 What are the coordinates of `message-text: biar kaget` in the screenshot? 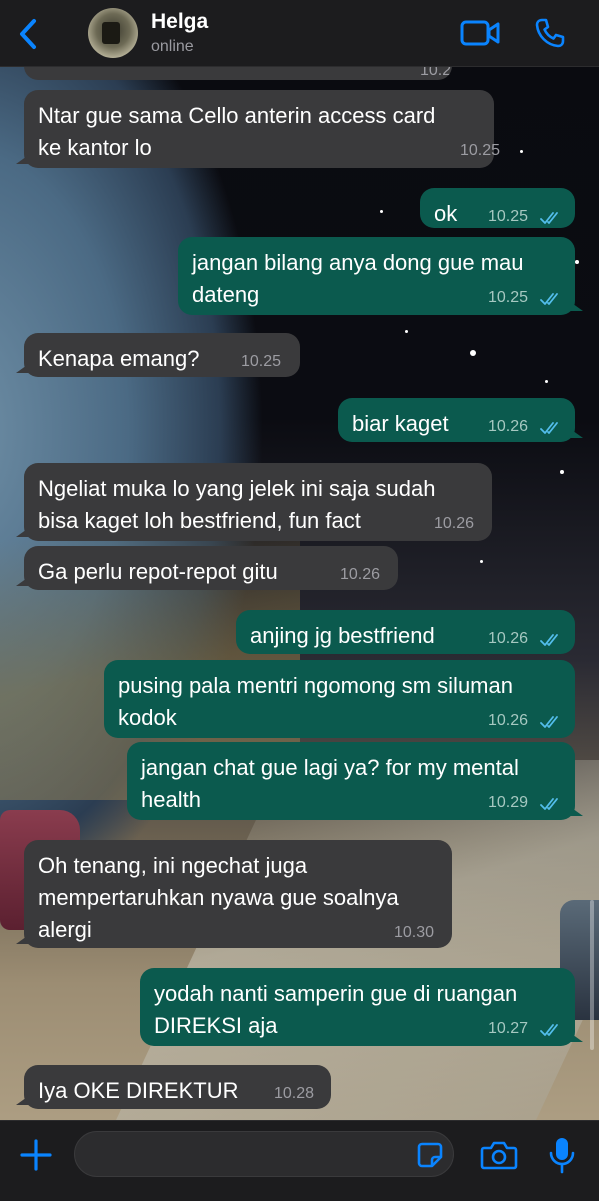 It's located at (400, 423).